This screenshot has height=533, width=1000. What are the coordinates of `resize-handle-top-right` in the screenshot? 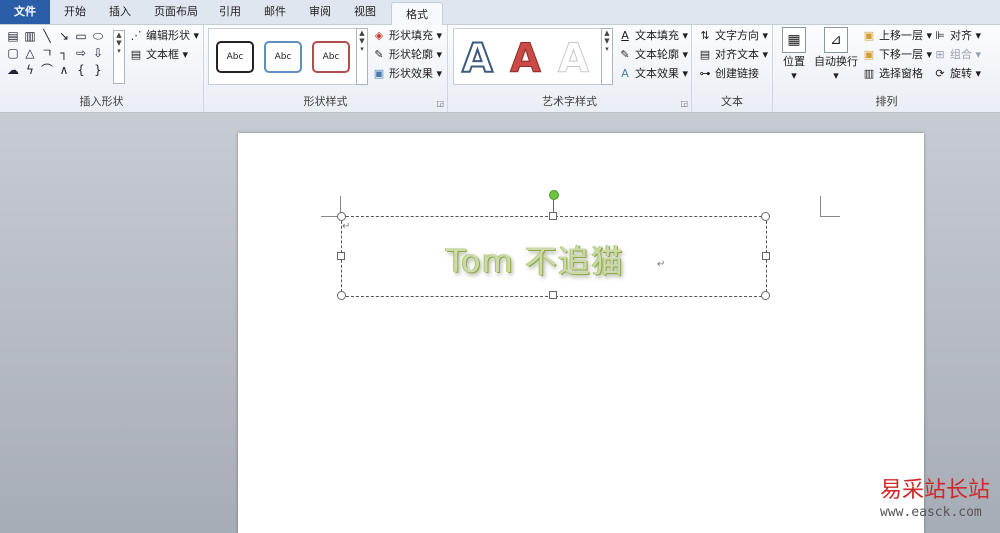 It's located at (765, 216).